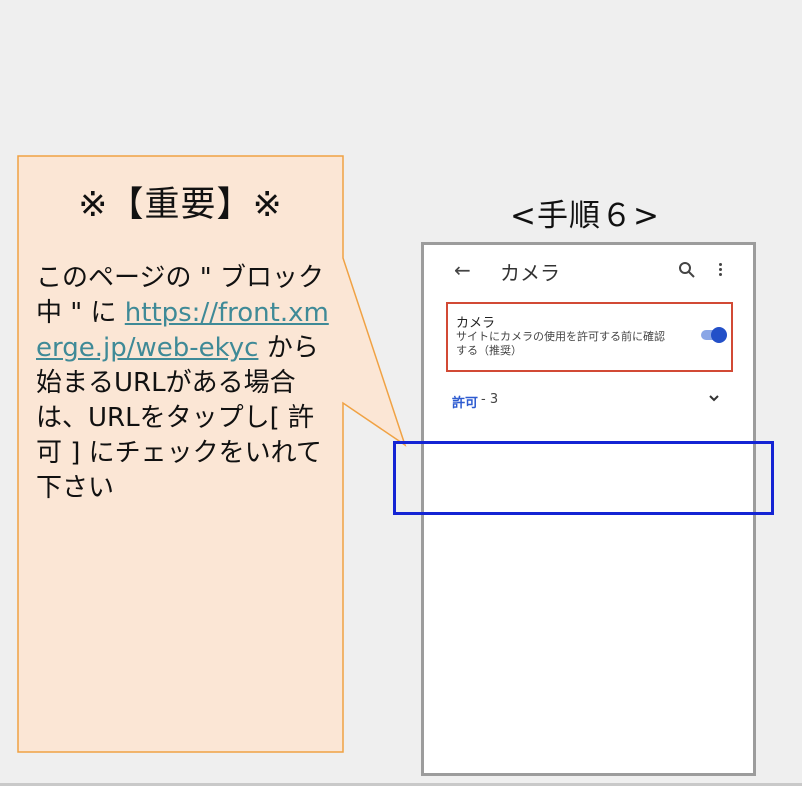 This screenshot has height=786, width=802. I want to click on arrow-left-icon: ←, so click(464, 270).